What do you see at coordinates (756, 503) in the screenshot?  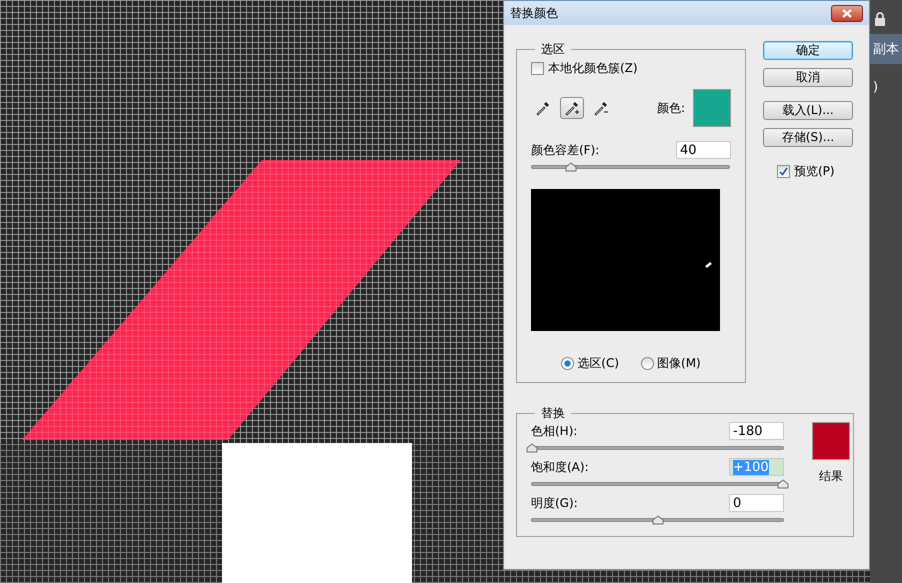 I see `value-field: 0` at bounding box center [756, 503].